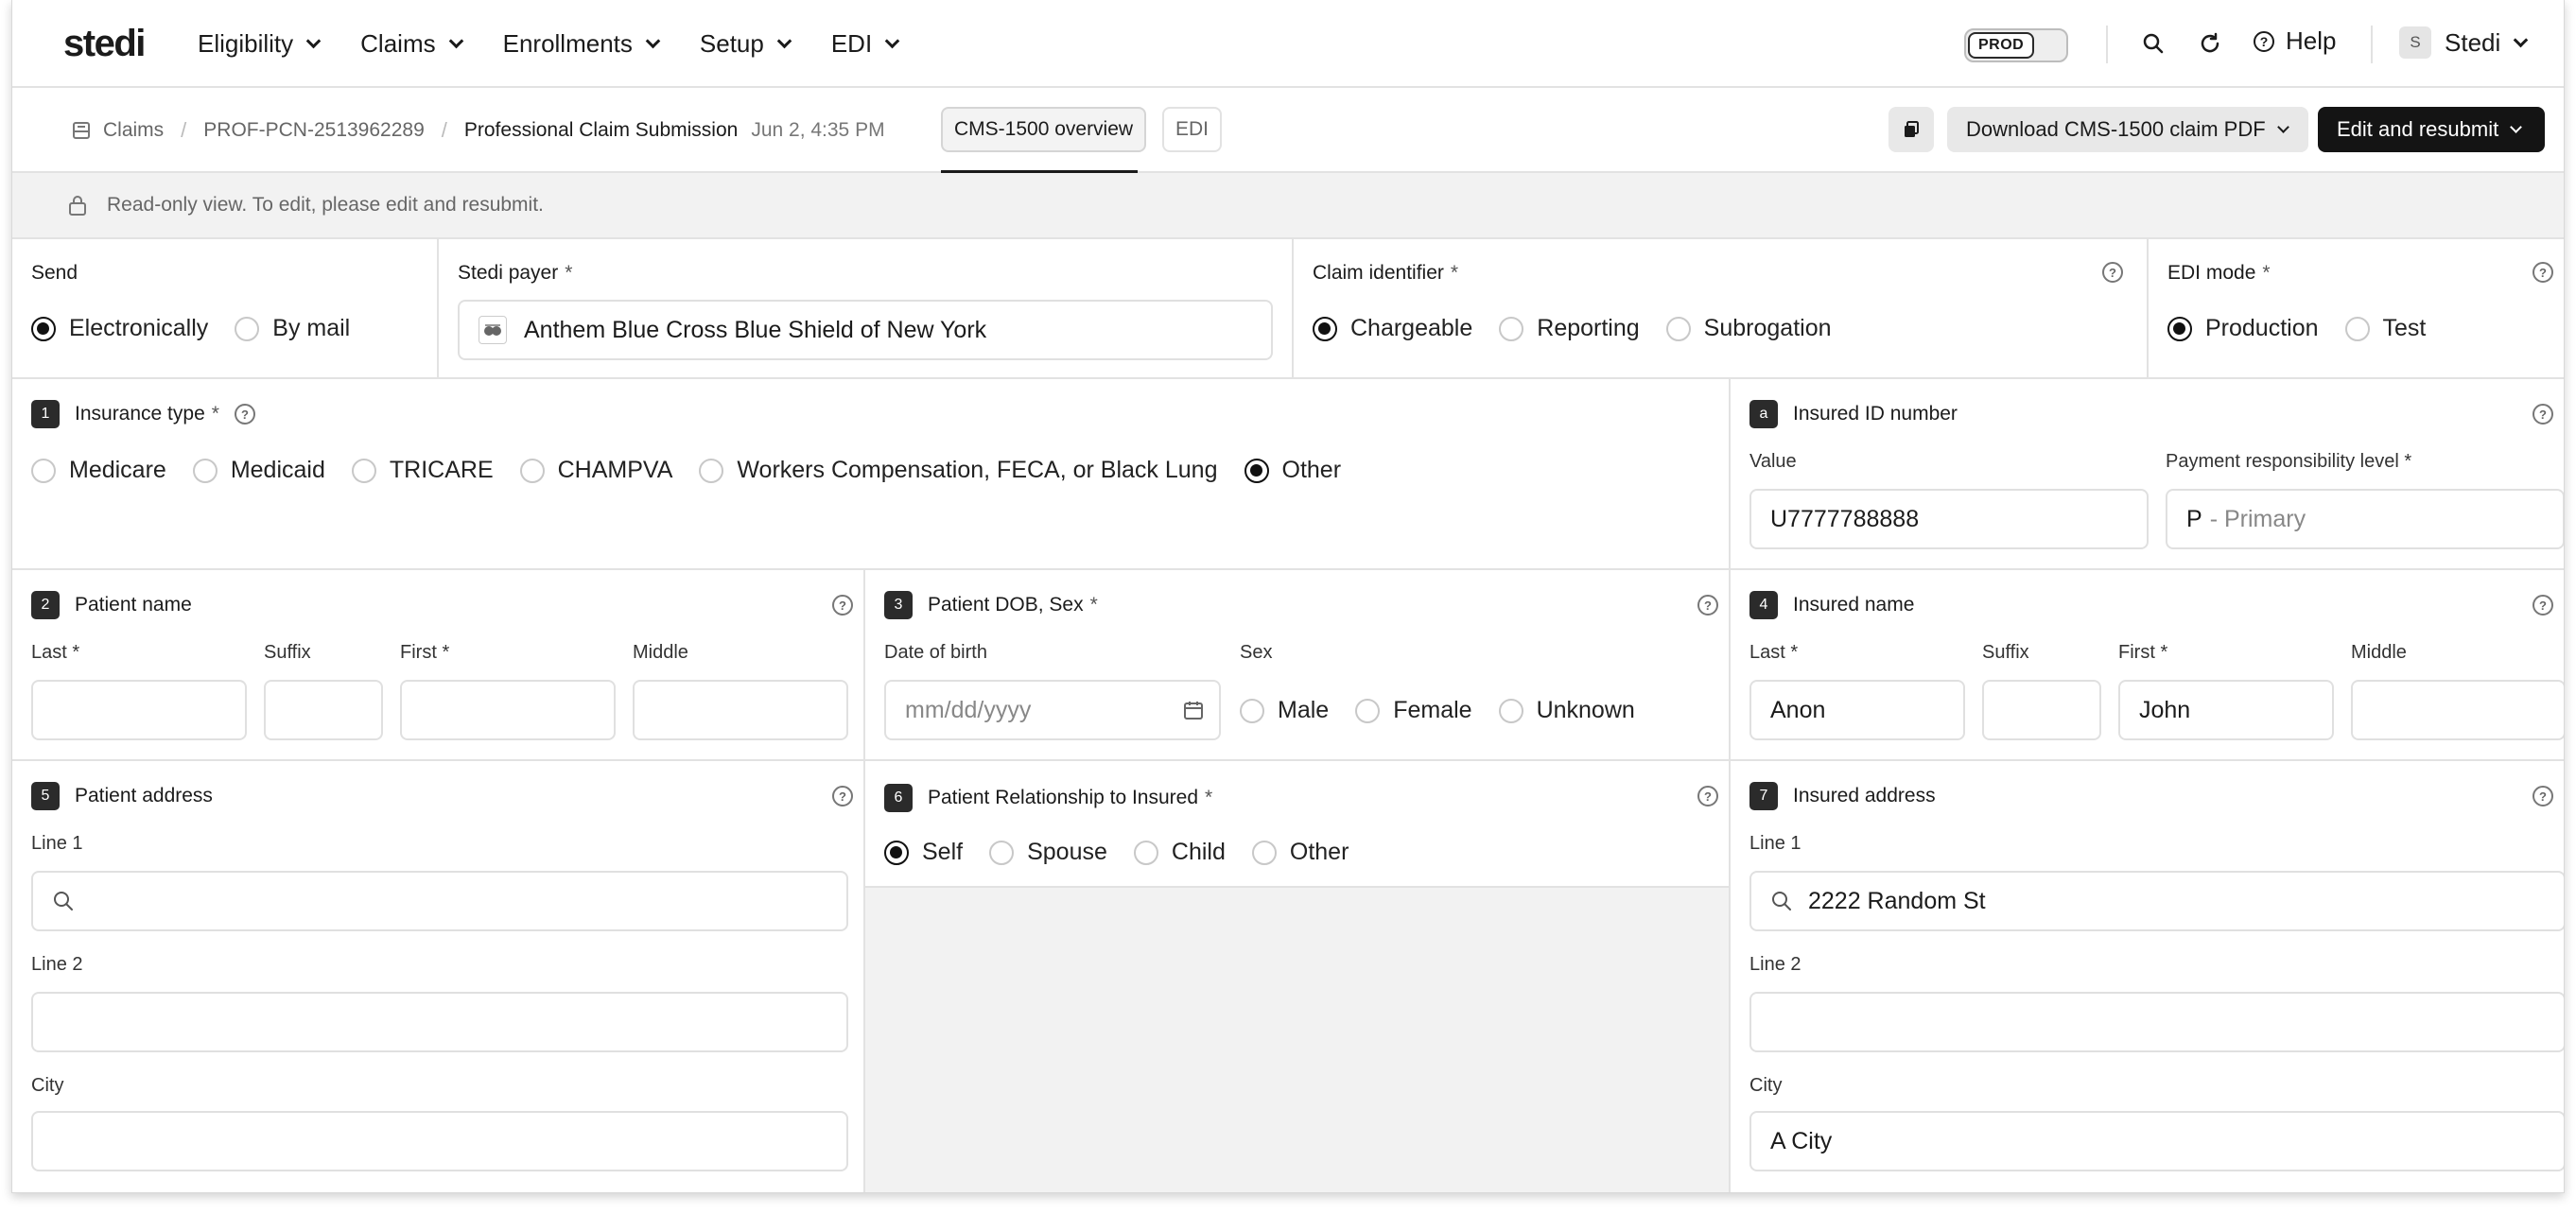 The image size is (2576, 1214). I want to click on section-number-badge: 7, so click(1763, 796).